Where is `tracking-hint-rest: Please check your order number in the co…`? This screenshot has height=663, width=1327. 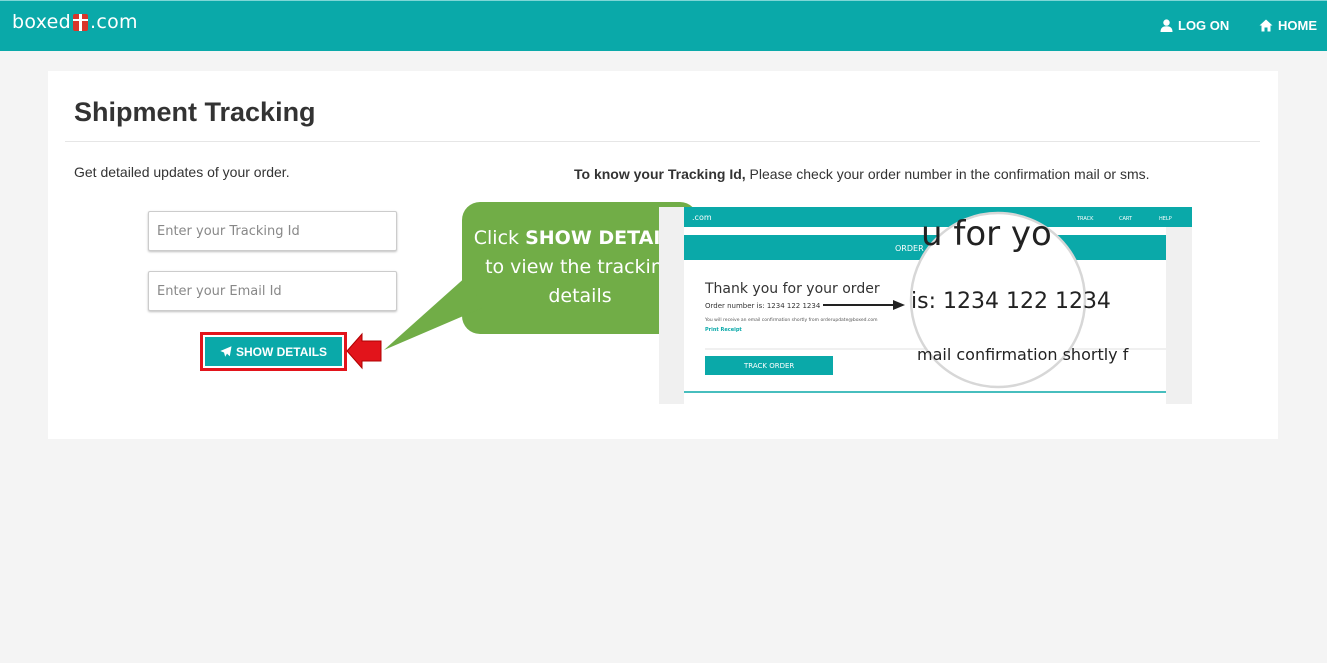
tracking-hint-rest: Please check your order number in the co… is located at coordinates (947, 174).